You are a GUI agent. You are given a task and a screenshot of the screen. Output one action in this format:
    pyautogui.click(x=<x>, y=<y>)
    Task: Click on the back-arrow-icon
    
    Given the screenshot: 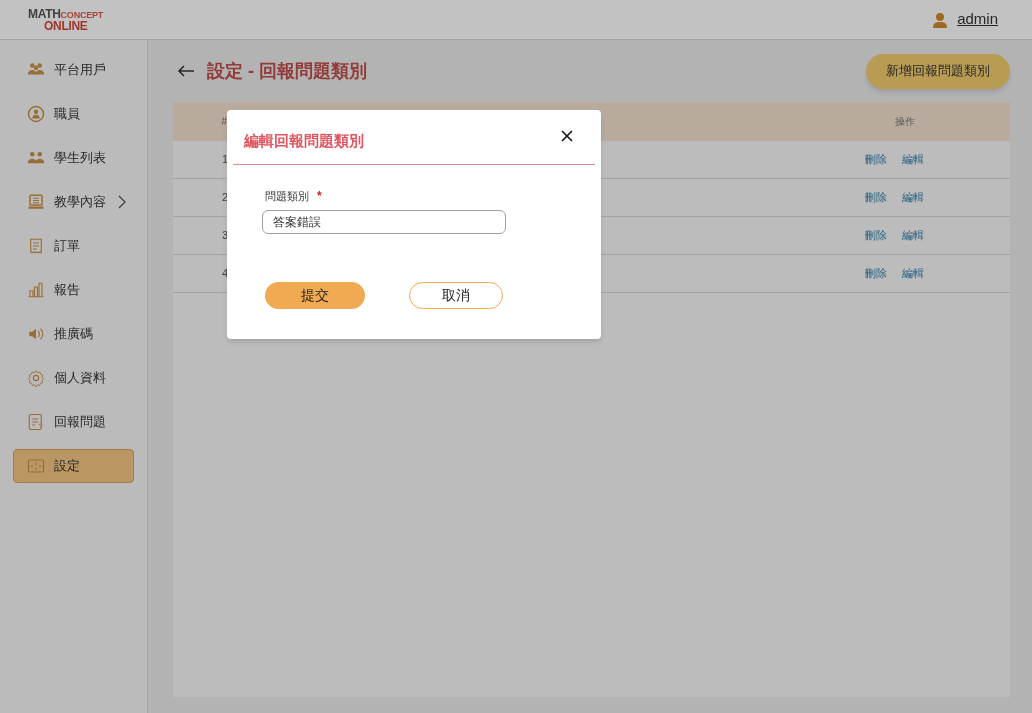 What is the action you would take?
    pyautogui.click(x=186, y=71)
    